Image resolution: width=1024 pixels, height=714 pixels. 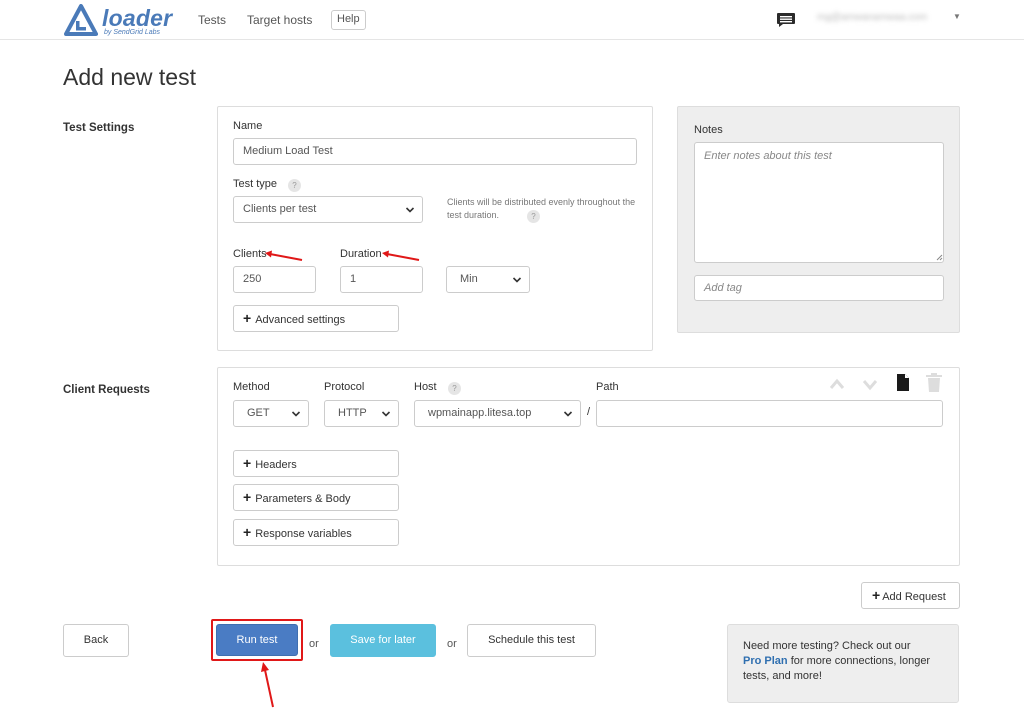 What do you see at coordinates (939, 257) in the screenshot?
I see `resize-handle-icon` at bounding box center [939, 257].